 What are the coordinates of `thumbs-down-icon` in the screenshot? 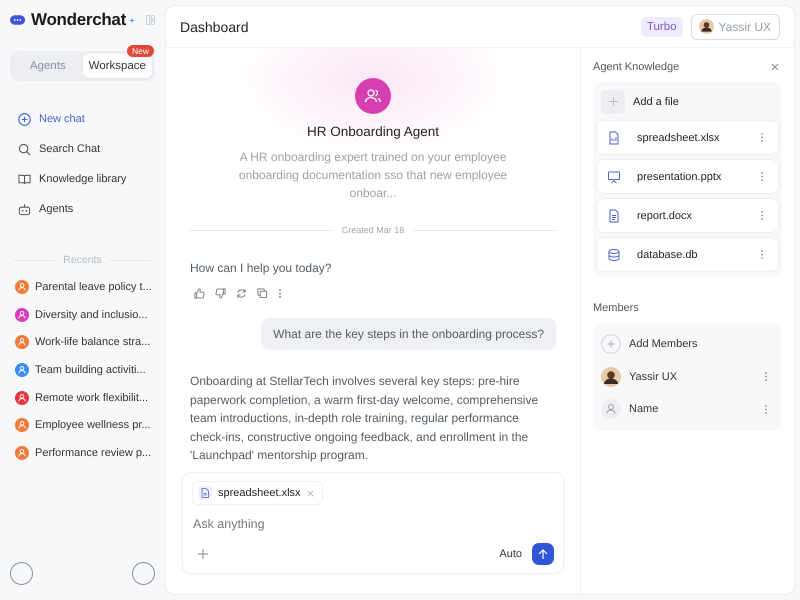 It's located at (220, 294).